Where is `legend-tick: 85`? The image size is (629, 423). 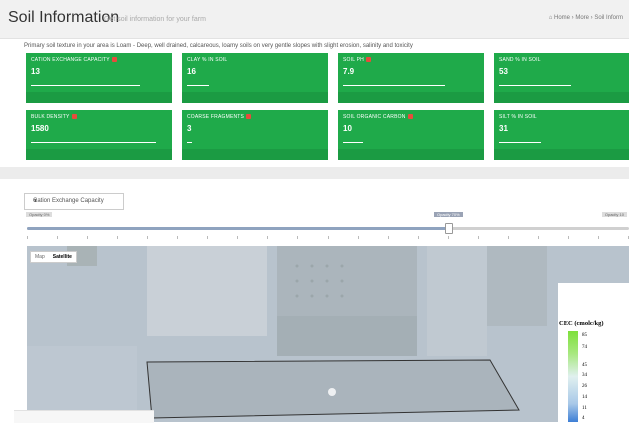 legend-tick: 85 is located at coordinates (584, 335).